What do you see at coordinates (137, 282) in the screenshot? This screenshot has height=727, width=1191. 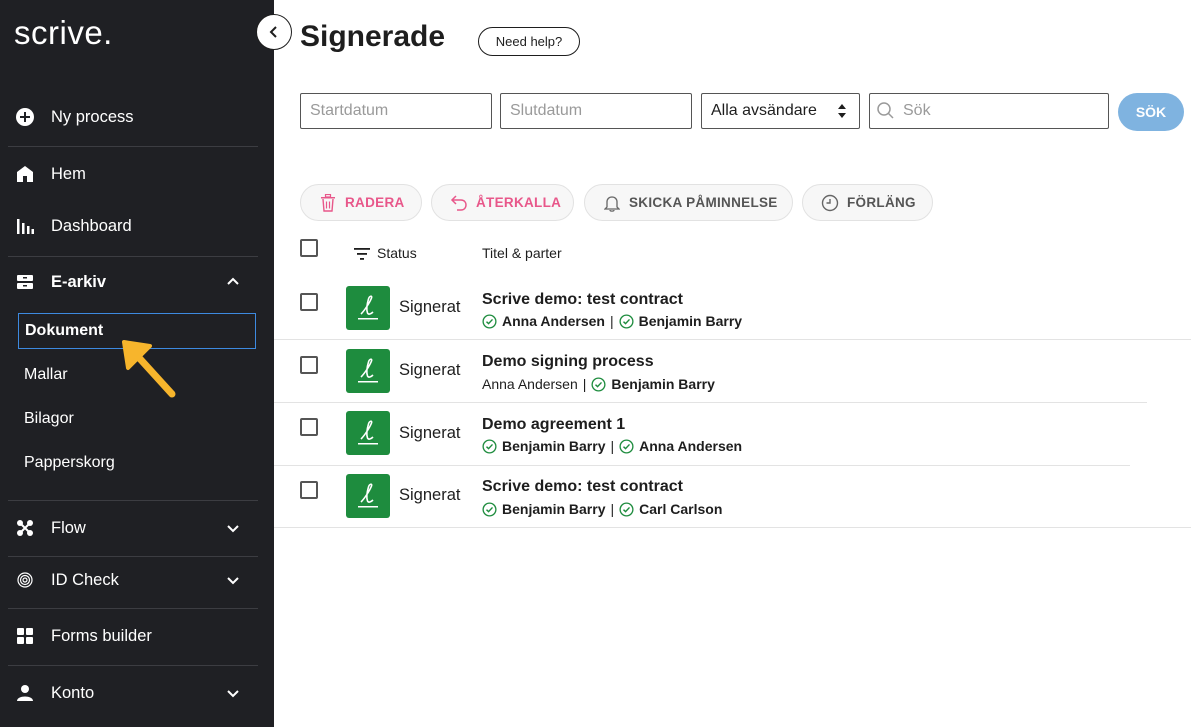 I see `sidebar-item-e-arkiv: E-arkiv` at bounding box center [137, 282].